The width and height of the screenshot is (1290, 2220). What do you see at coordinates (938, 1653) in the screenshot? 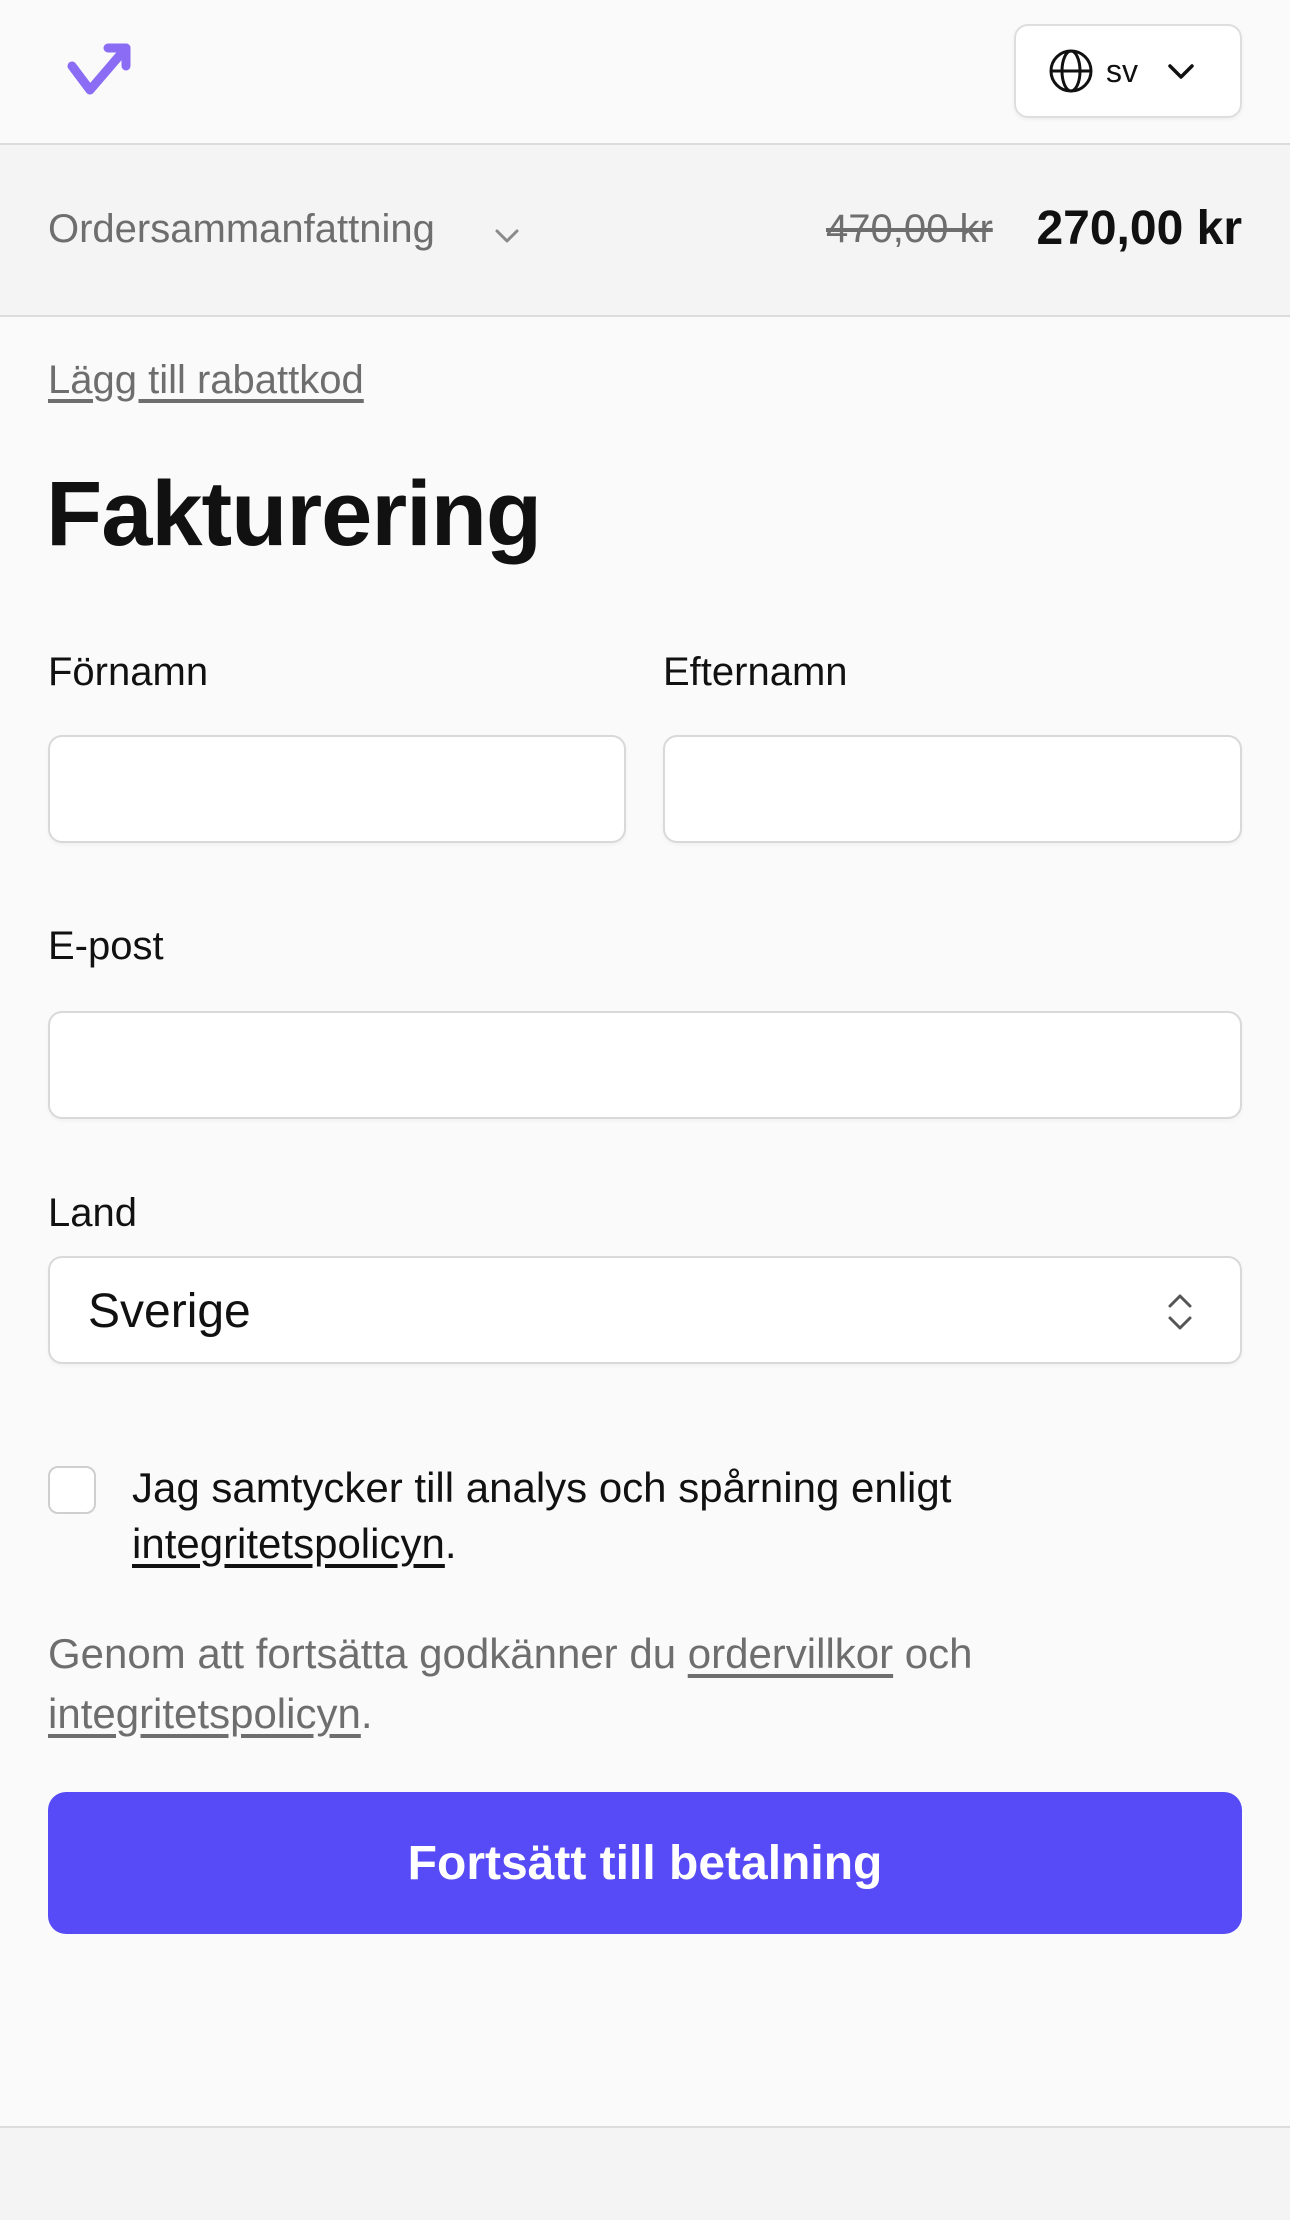
I see `terms-middle: och` at bounding box center [938, 1653].